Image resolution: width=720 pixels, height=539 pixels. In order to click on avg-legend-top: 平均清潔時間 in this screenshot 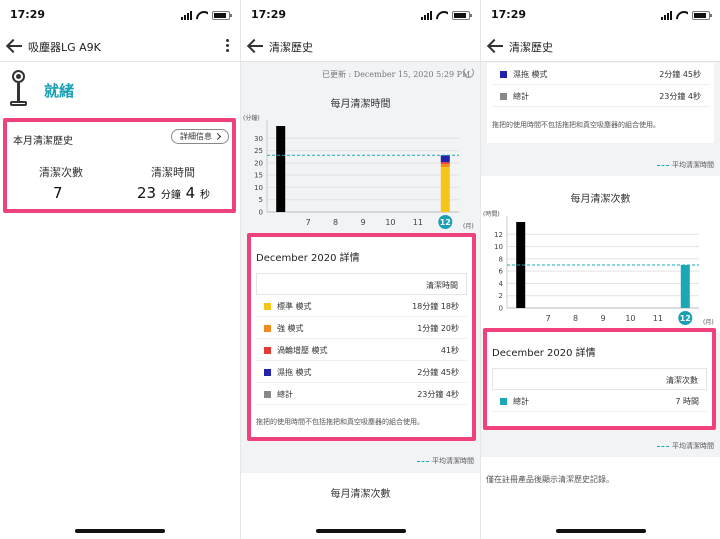, I will do `click(685, 165)`.